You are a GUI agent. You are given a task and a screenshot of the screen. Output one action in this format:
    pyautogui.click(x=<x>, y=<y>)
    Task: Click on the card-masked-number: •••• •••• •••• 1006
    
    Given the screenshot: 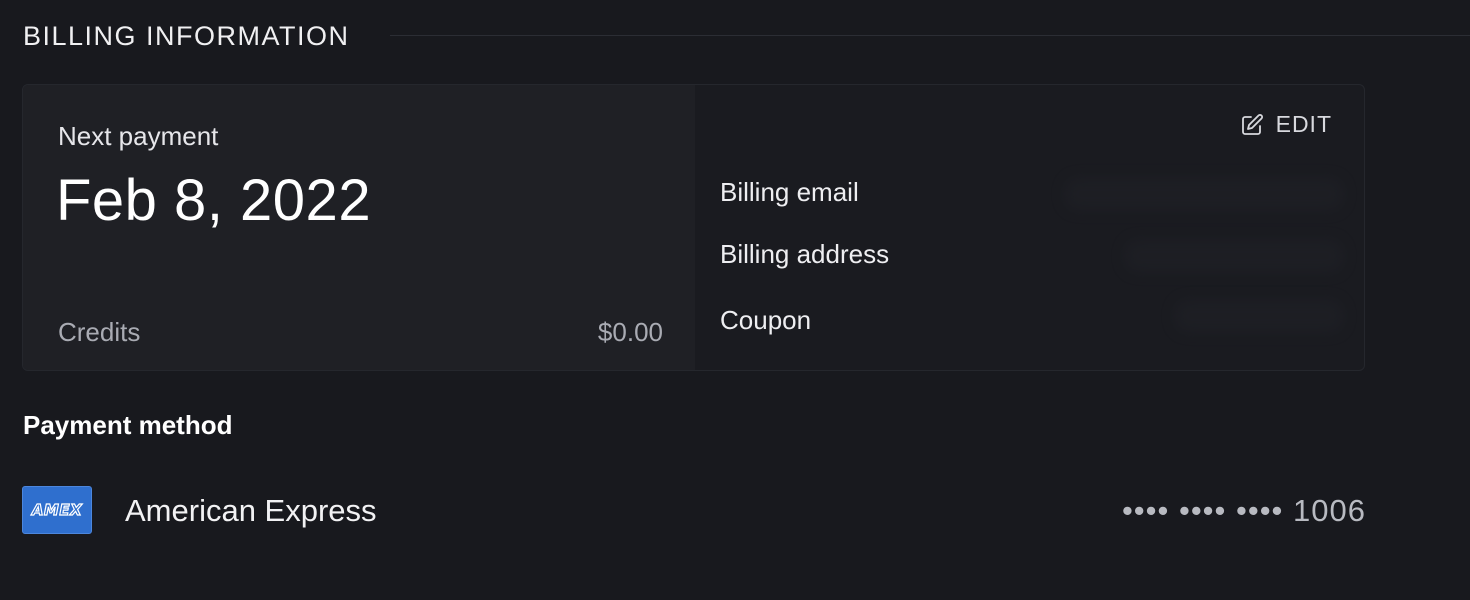 What is the action you would take?
    pyautogui.click(x=1243, y=510)
    